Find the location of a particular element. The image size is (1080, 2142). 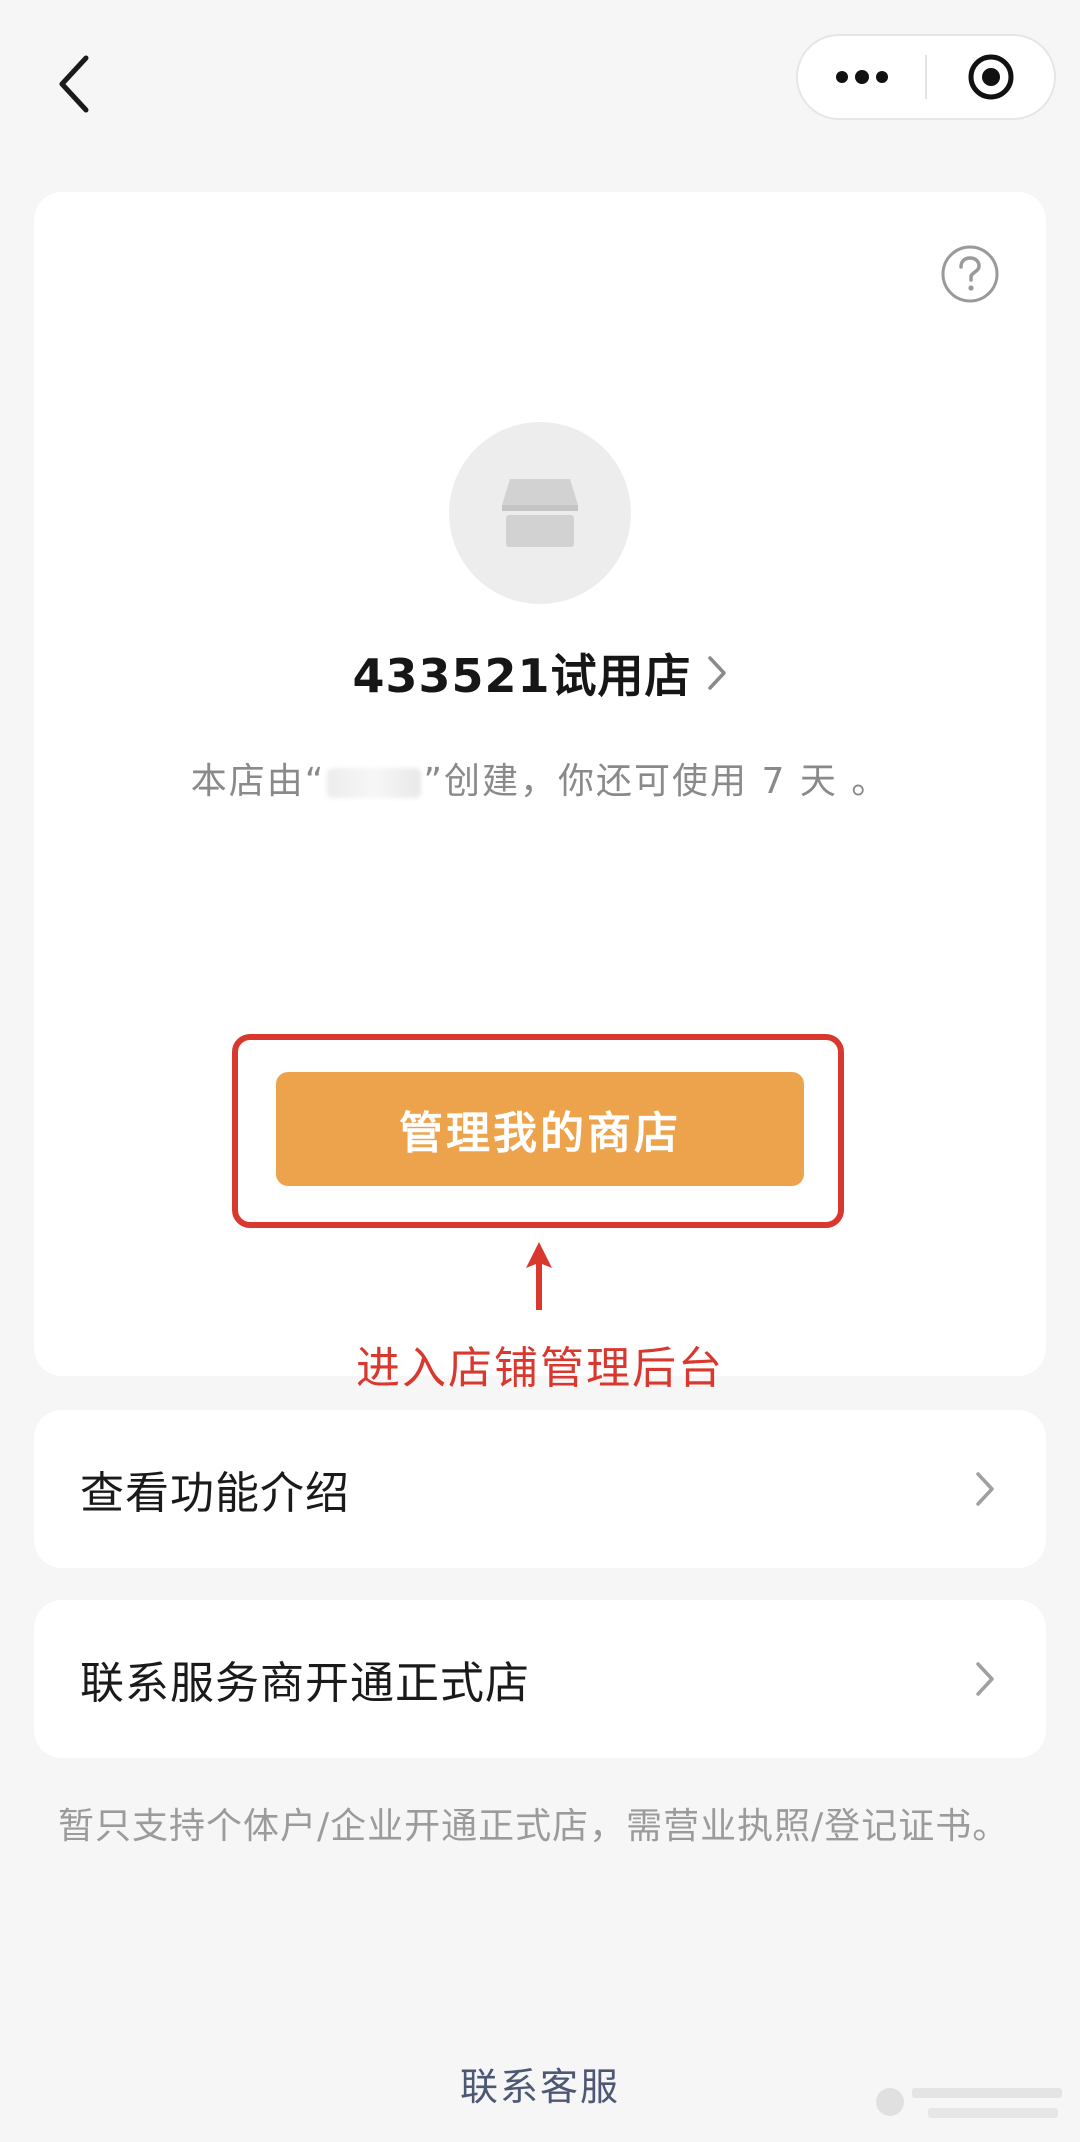

more-button is located at coordinates (861, 77).